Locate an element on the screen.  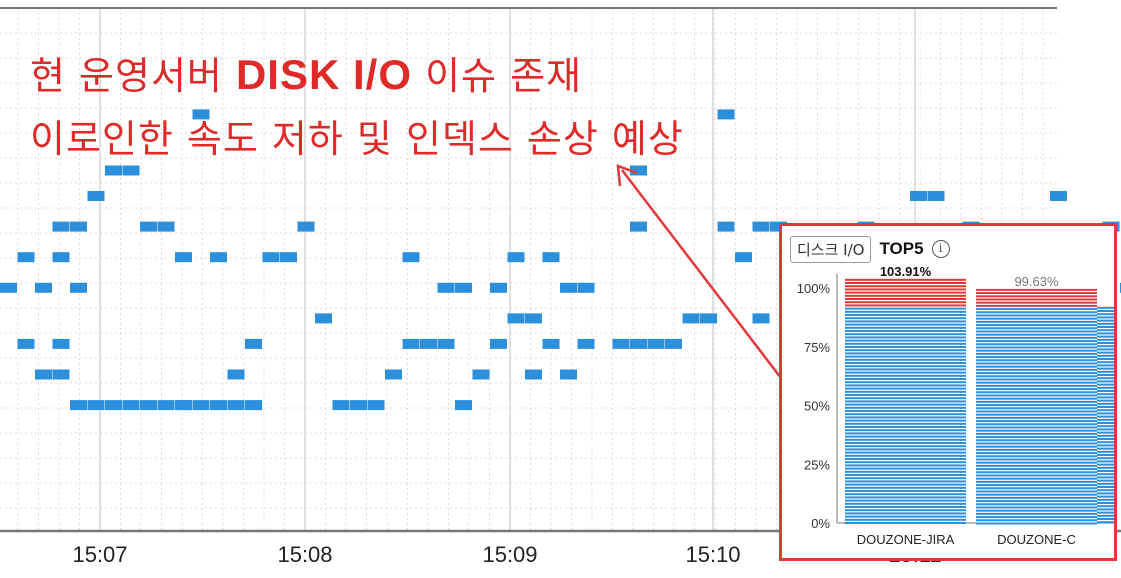
y-tick-label: 100% is located at coordinates (814, 288).